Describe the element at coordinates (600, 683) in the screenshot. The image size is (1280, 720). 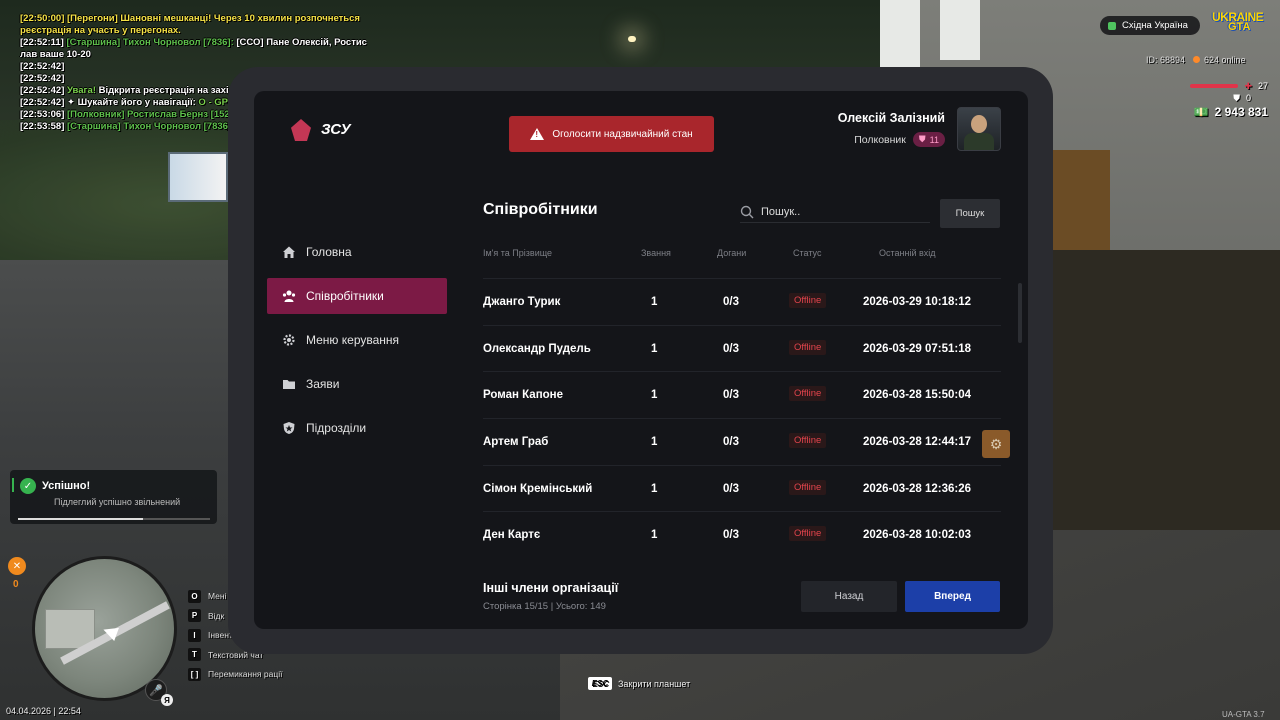
I see `esc-key: ESC` at that location.